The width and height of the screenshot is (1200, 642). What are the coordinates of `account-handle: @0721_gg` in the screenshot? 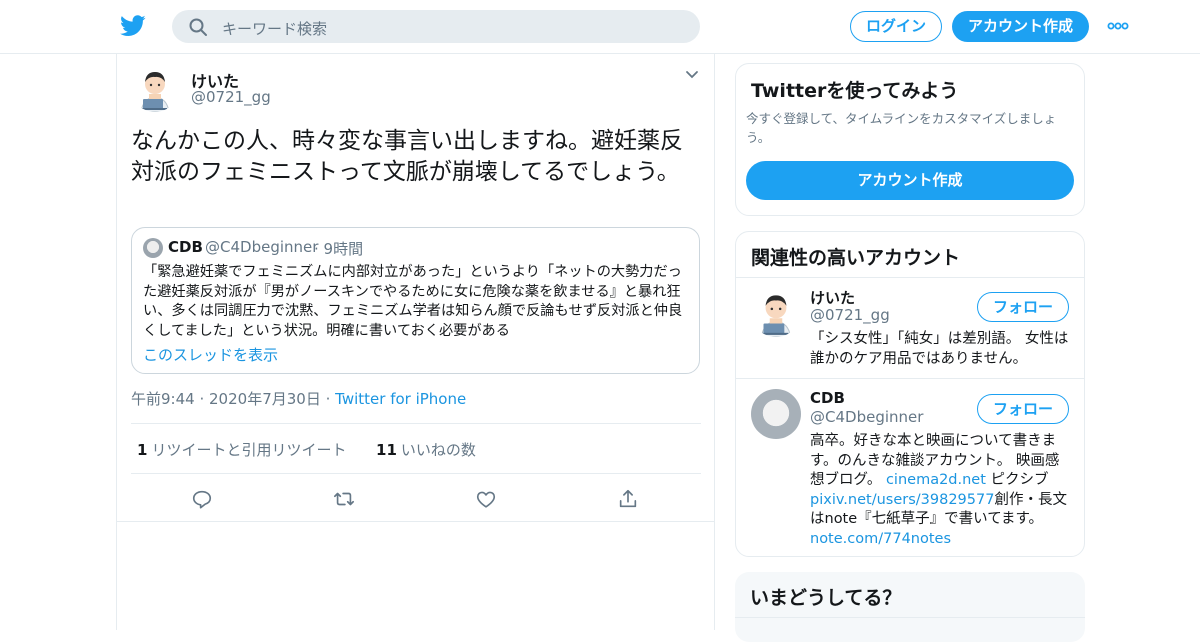 It's located at (850, 315).